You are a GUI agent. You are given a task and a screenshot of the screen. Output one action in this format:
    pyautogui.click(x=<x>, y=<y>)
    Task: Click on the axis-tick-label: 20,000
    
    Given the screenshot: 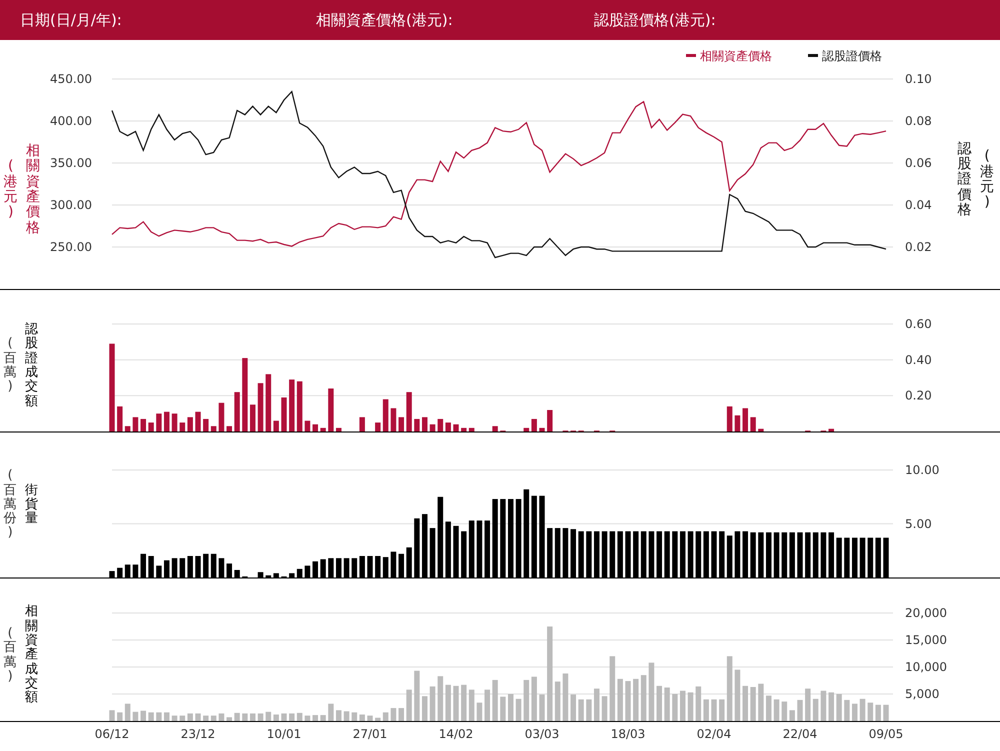 What is the action you would take?
    pyautogui.click(x=926, y=613)
    